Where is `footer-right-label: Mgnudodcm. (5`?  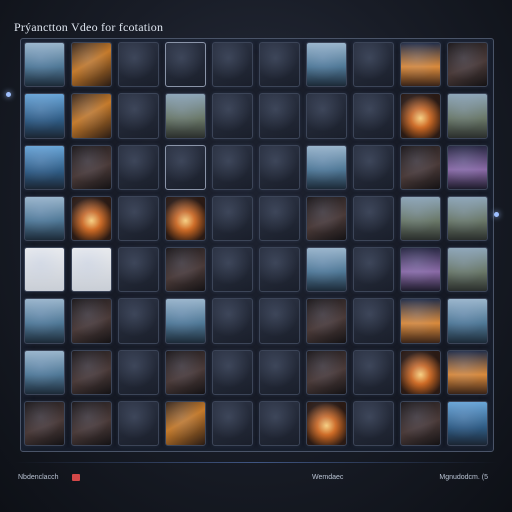 footer-right-label: Mgnudodcm. (5 is located at coordinates (463, 477).